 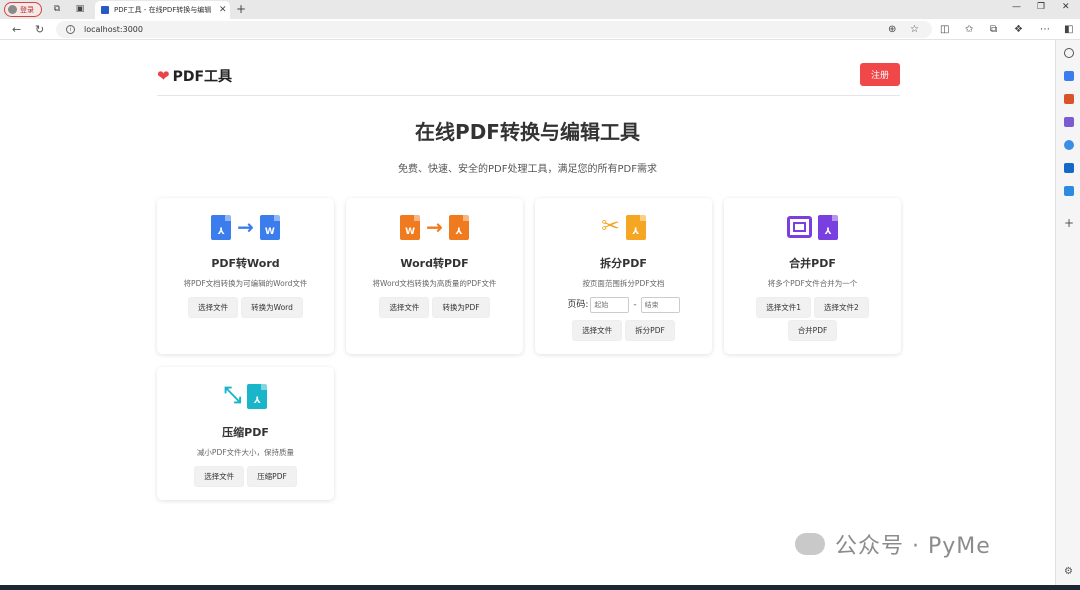 I want to click on select-file-1-button: 选择文件1, so click(x=783, y=307).